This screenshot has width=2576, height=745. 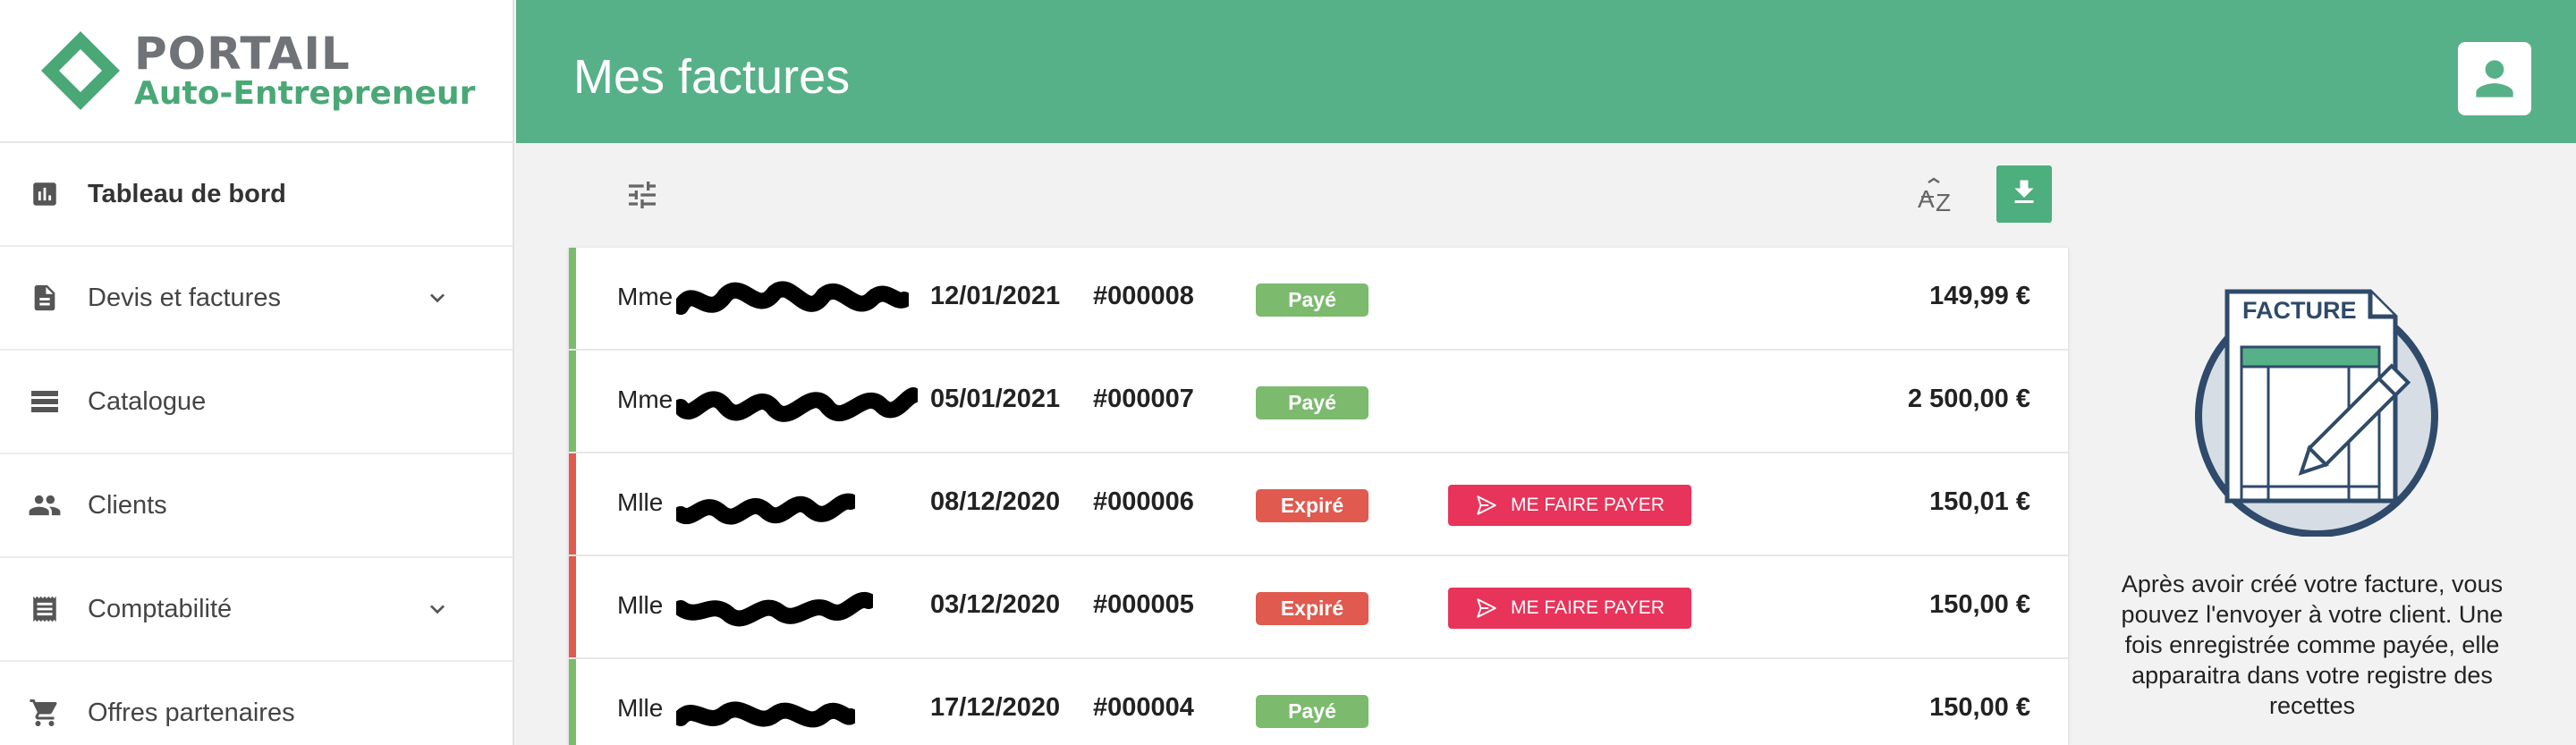 What do you see at coordinates (305, 94) in the screenshot?
I see `logo-subtitle: Auto-Entrepreneur` at bounding box center [305, 94].